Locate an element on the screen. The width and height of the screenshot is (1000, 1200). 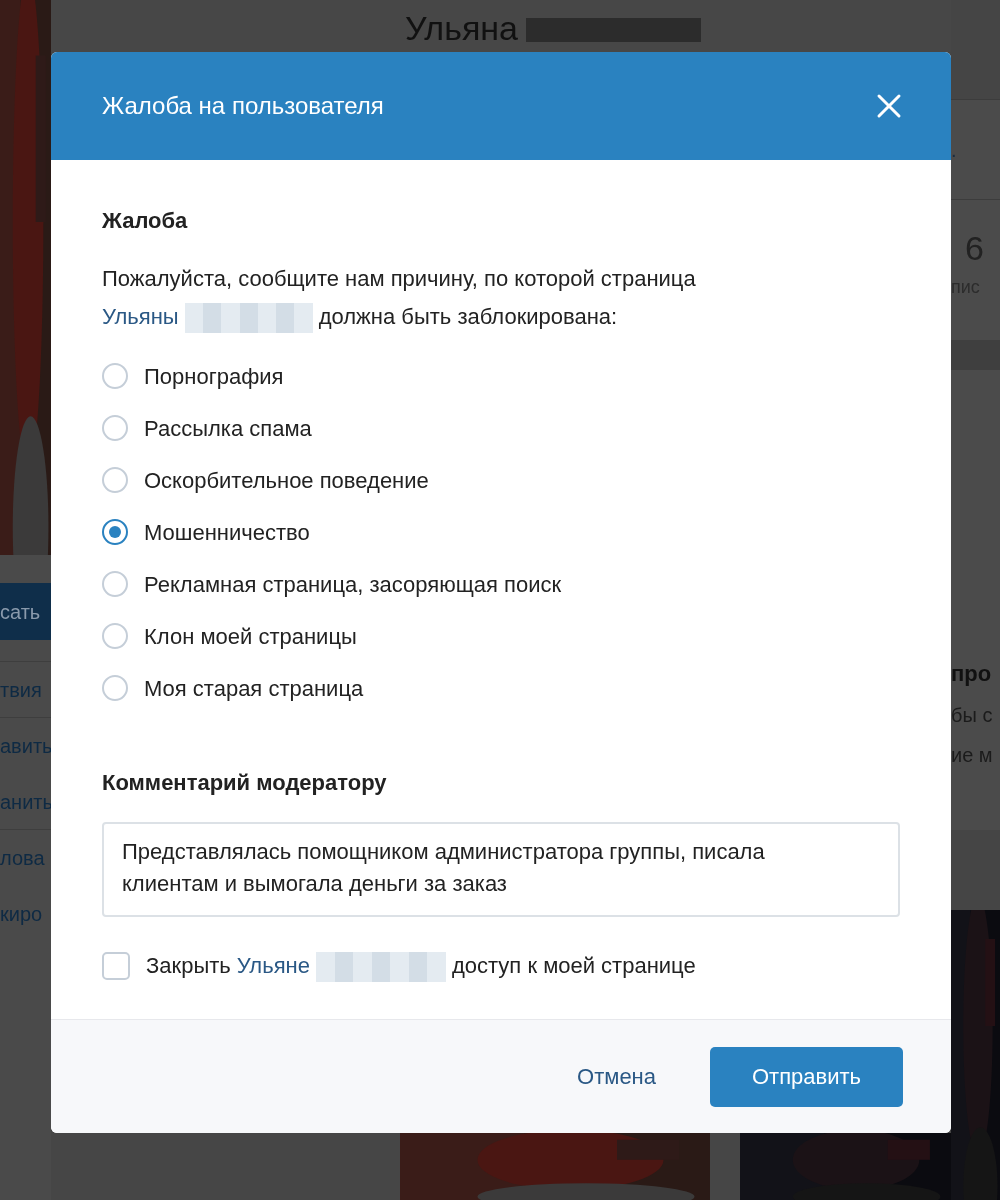
reason-radio: Оскорбительное поведение is located at coordinates (501, 480).